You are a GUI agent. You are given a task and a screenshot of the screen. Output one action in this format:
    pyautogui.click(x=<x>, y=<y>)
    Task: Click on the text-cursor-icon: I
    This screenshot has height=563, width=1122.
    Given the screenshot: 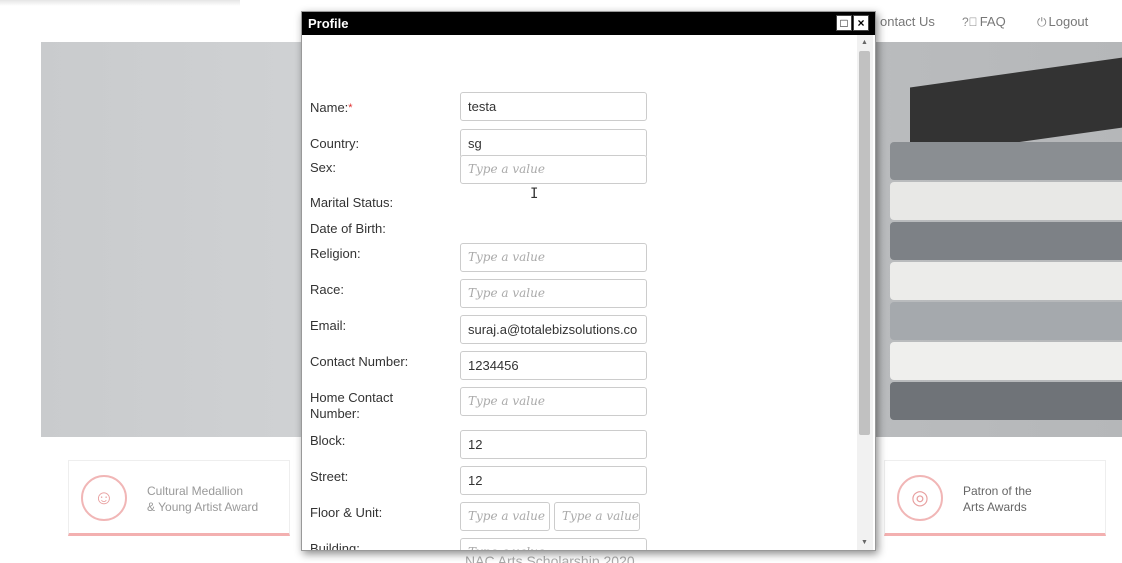 What is the action you would take?
    pyautogui.click(x=534, y=194)
    